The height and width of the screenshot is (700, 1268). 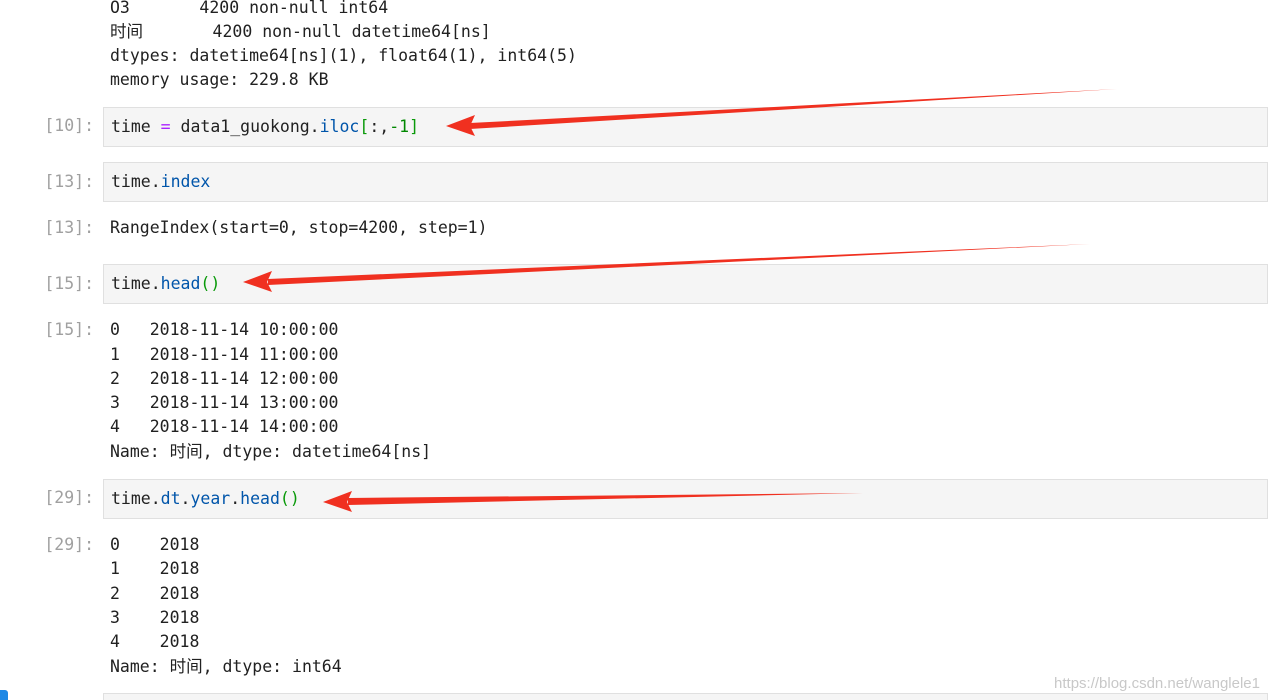 What do you see at coordinates (155, 544) in the screenshot?
I see `output-line: 0 2018` at bounding box center [155, 544].